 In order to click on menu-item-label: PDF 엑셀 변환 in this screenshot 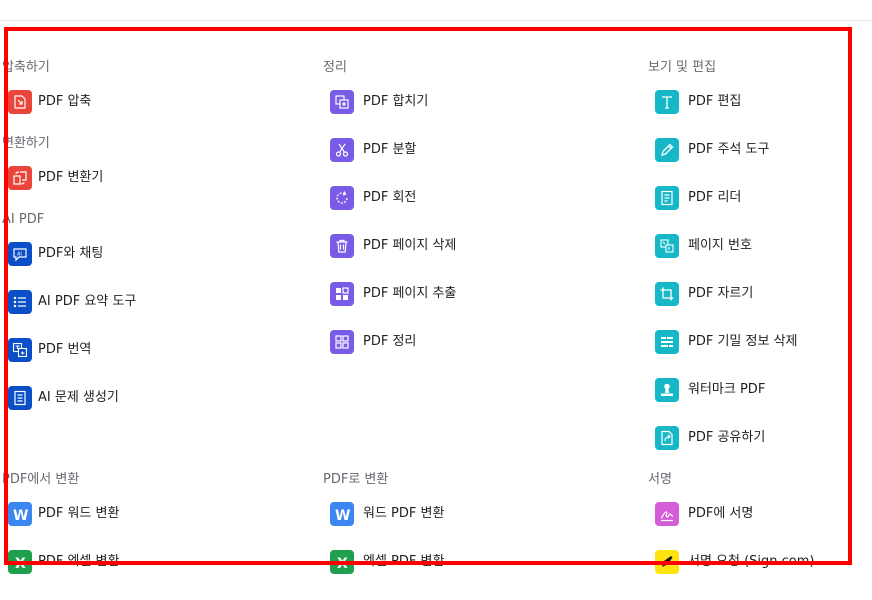, I will do `click(79, 561)`.